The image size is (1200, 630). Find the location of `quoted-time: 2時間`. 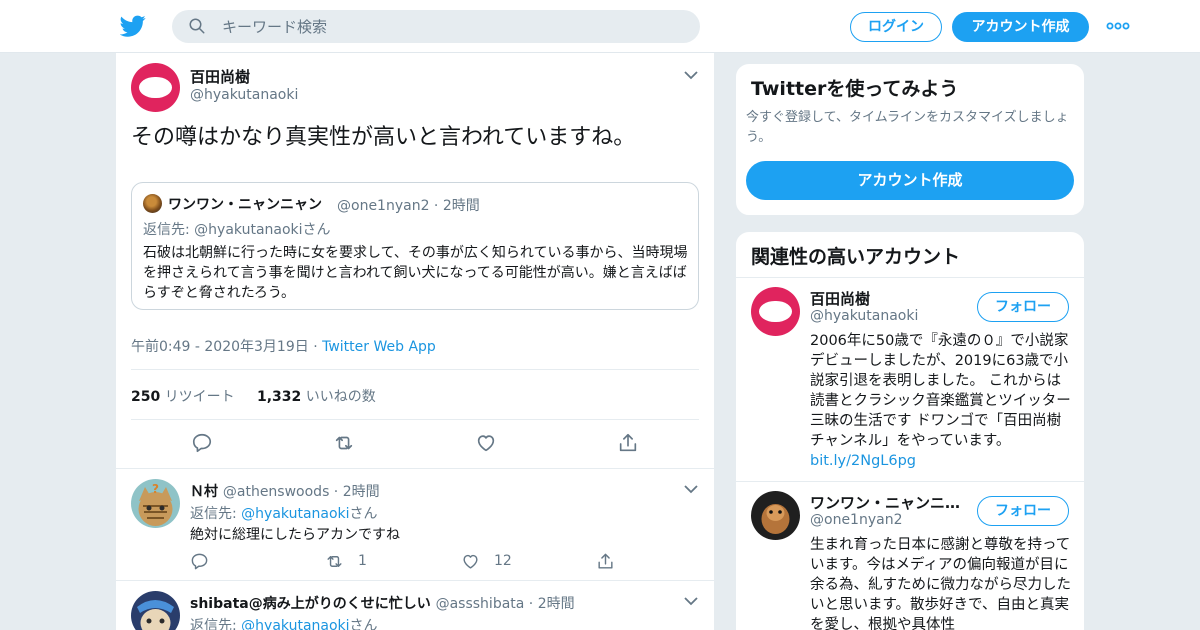

quoted-time: 2時間 is located at coordinates (461, 206).